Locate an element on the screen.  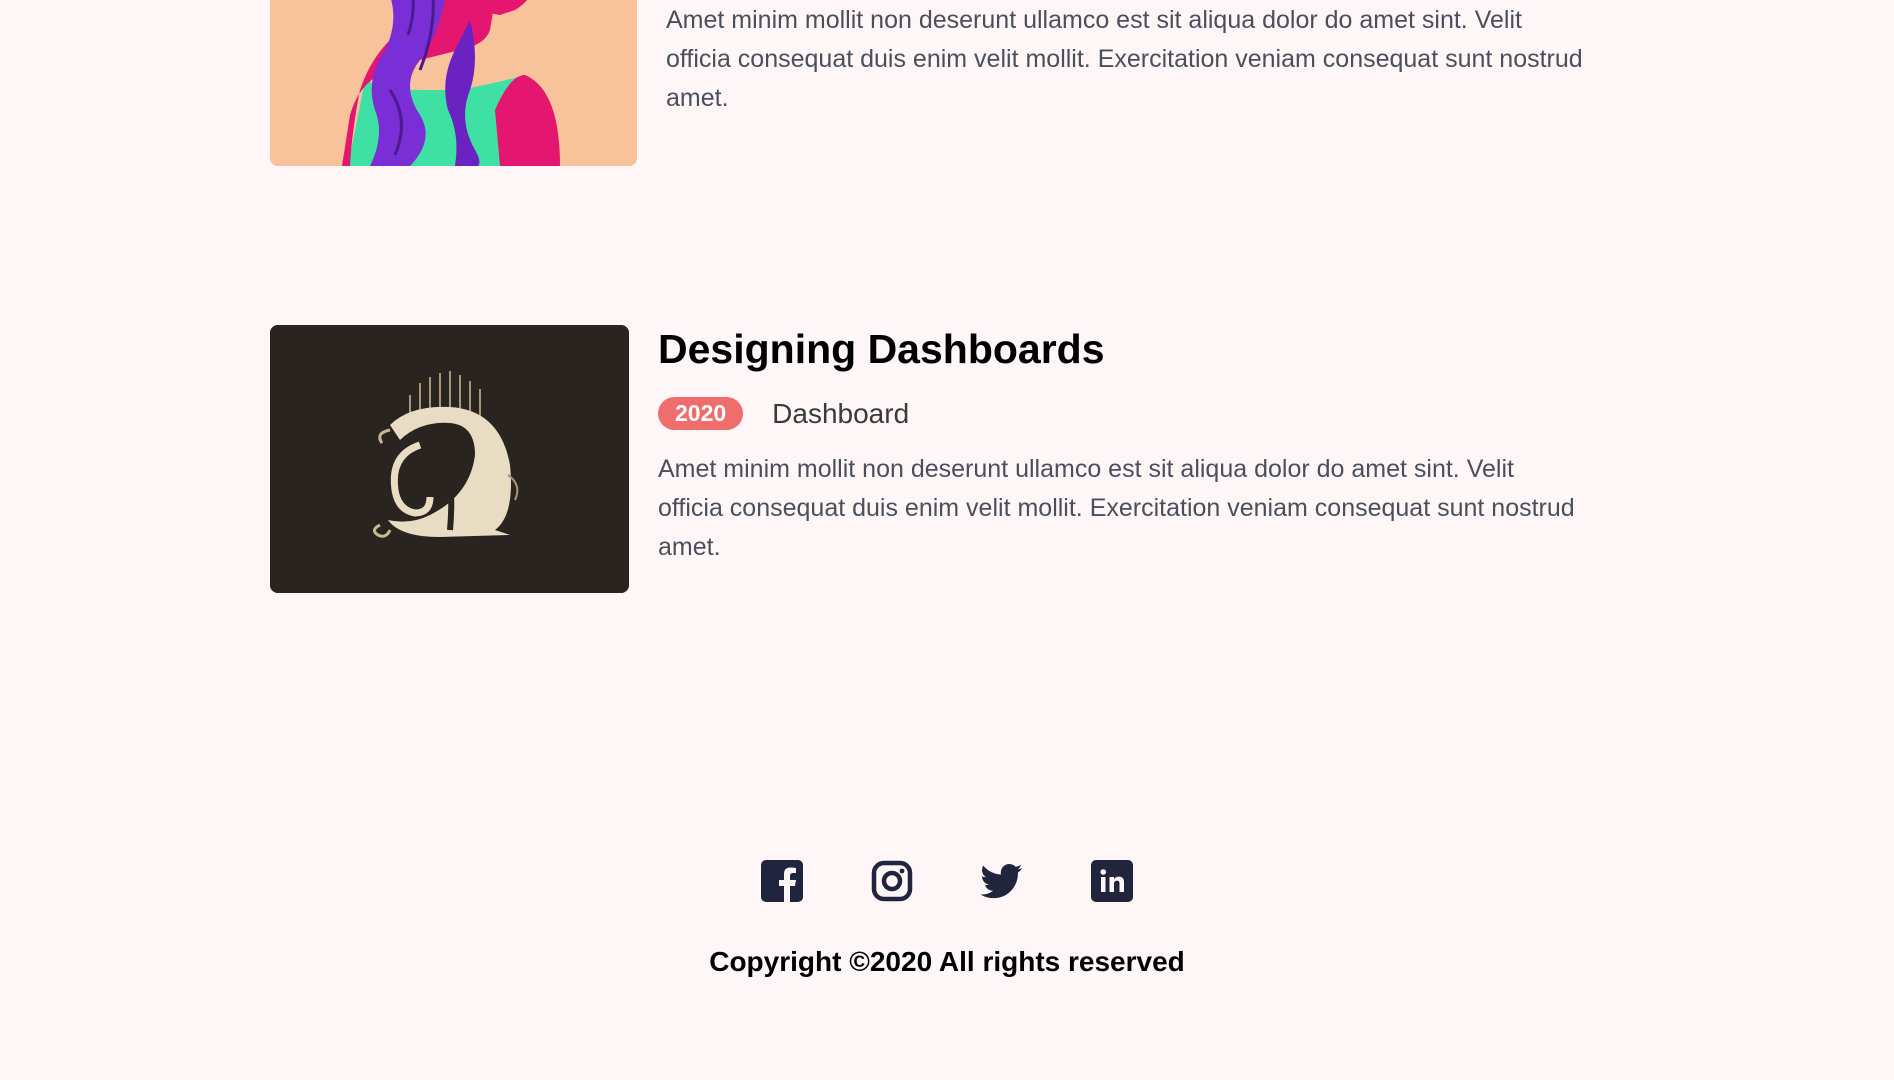
linkedin-link is located at coordinates (1112, 881).